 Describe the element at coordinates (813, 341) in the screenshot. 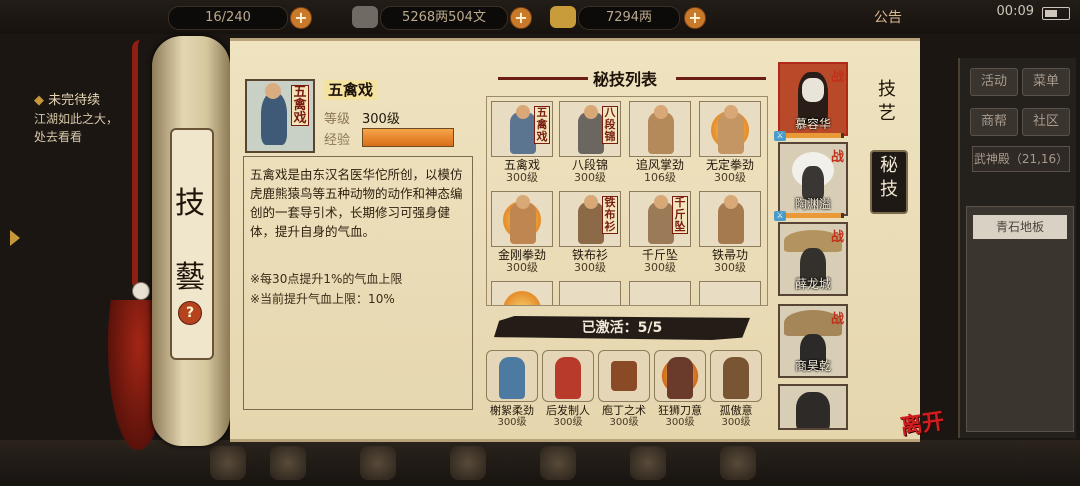

I see `character-portrait: 战 商昊乾` at that location.